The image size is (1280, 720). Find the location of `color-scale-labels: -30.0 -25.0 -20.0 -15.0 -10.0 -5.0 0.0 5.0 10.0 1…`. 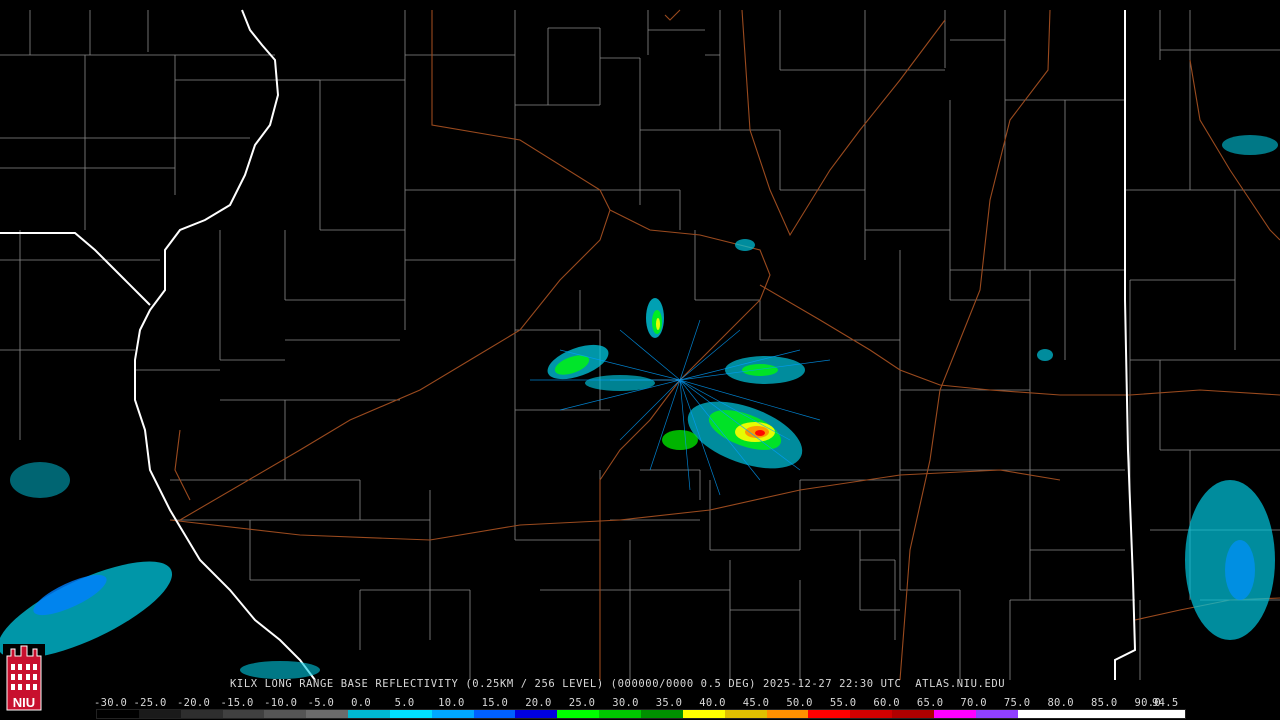

color-scale-labels: -30.0 -25.0 -20.0 -15.0 -10.0 -5.0 0.0 5.0 10.0 1… is located at coordinates (644, 703).